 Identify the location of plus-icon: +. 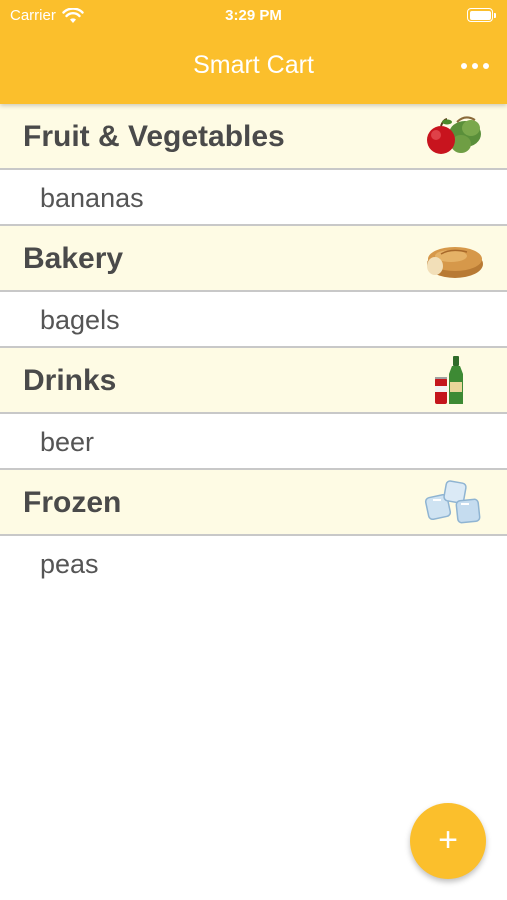
(448, 839).